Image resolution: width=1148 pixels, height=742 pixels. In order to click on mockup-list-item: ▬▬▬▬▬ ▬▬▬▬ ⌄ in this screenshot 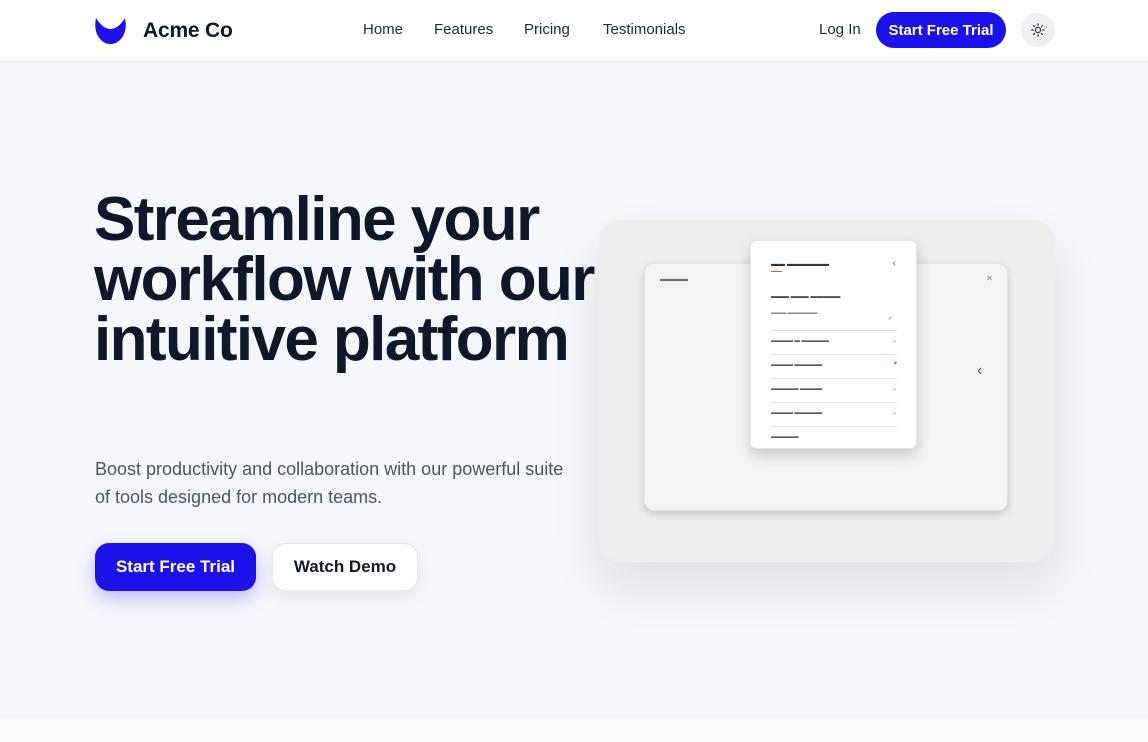, I will do `click(834, 391)`.